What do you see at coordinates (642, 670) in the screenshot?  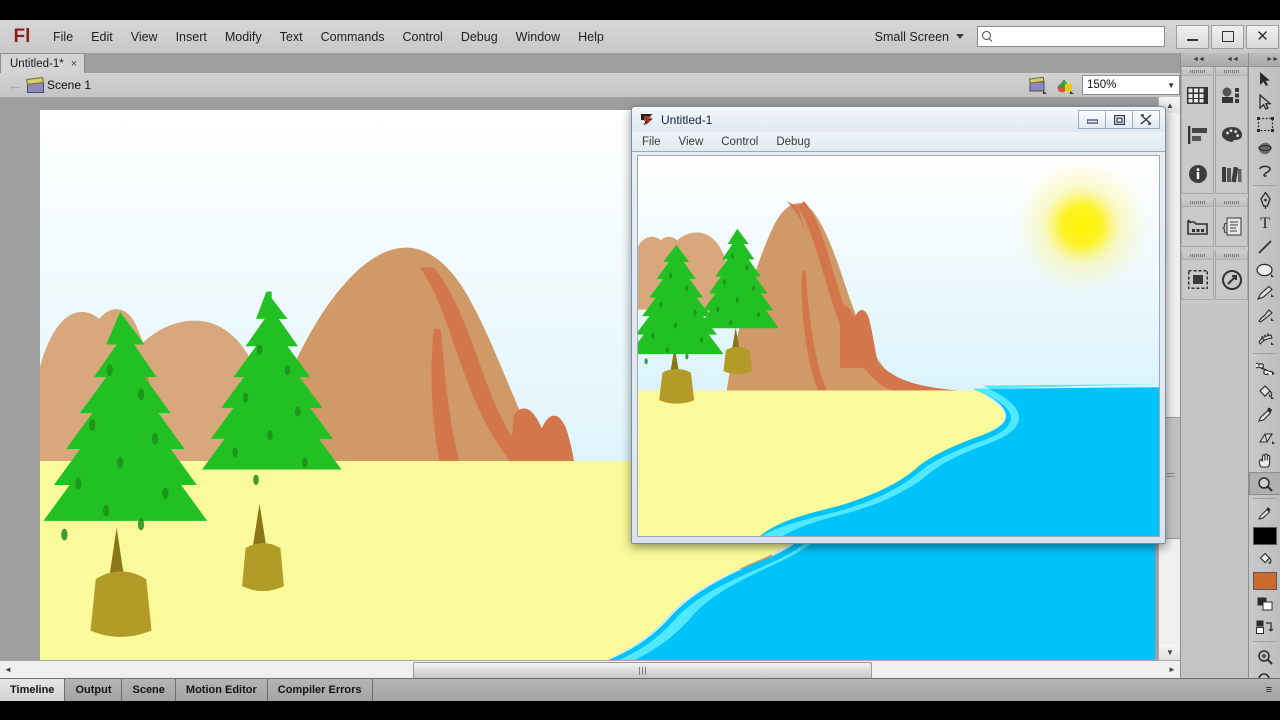 I see `horizontal-scroll-thumb` at bounding box center [642, 670].